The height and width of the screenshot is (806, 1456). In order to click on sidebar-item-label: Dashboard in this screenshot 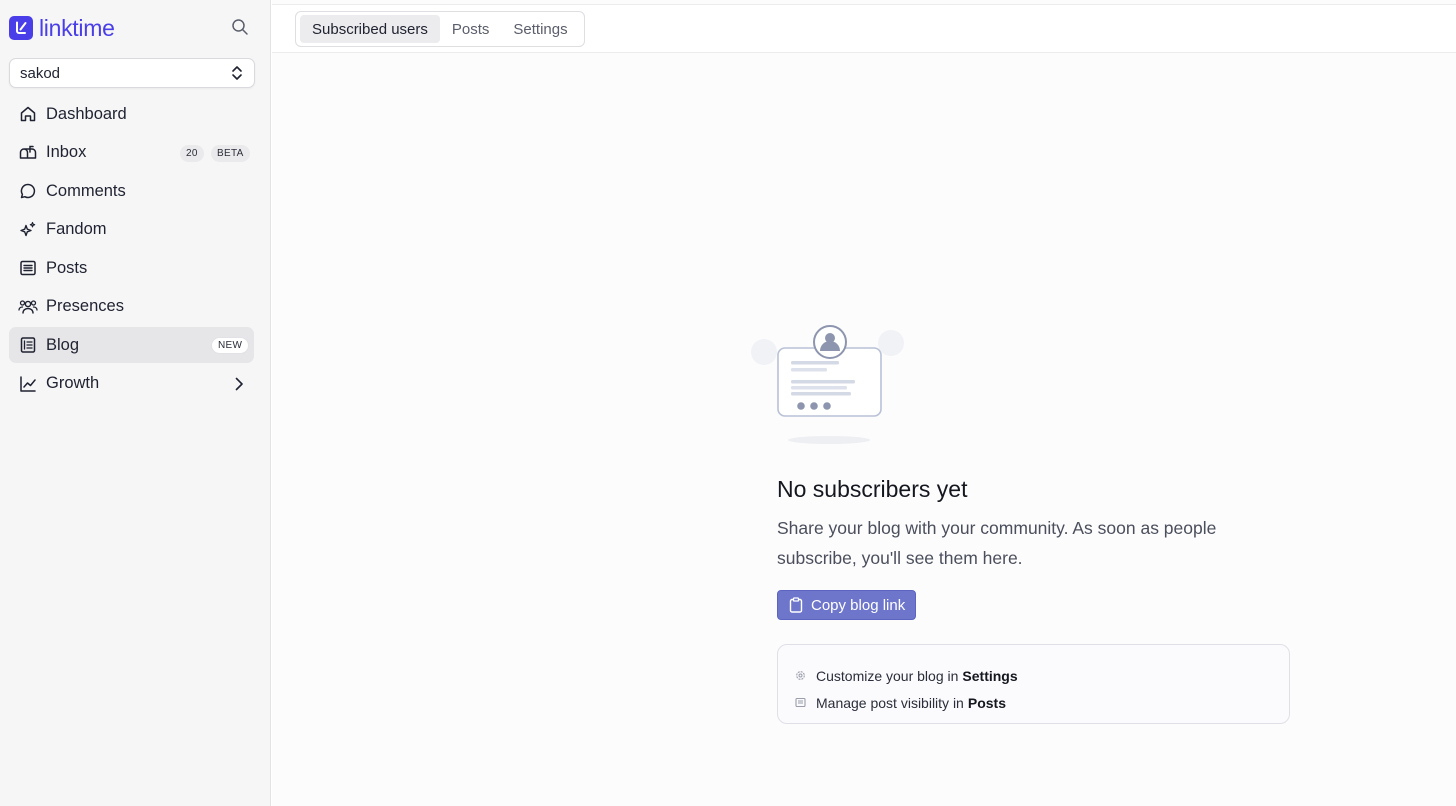, I will do `click(86, 113)`.